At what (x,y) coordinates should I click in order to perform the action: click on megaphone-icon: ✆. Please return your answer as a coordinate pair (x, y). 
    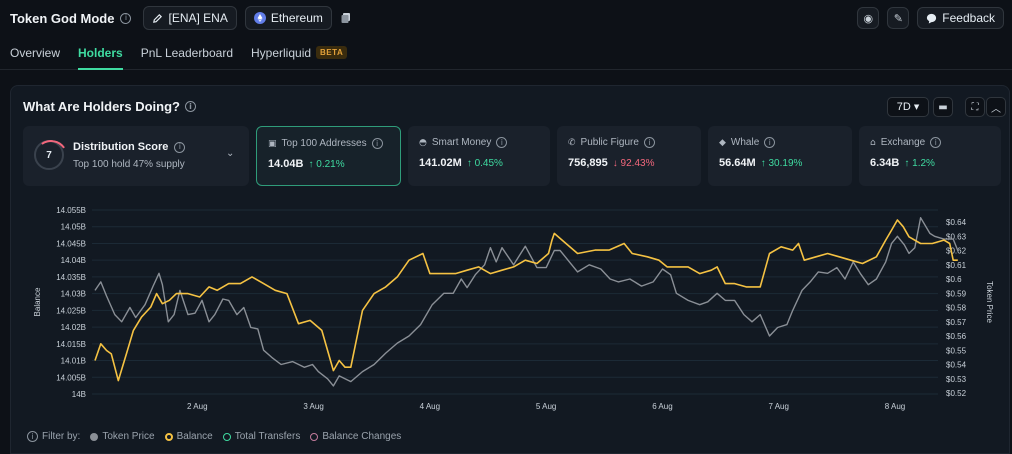
    Looking at the image, I should click on (572, 142).